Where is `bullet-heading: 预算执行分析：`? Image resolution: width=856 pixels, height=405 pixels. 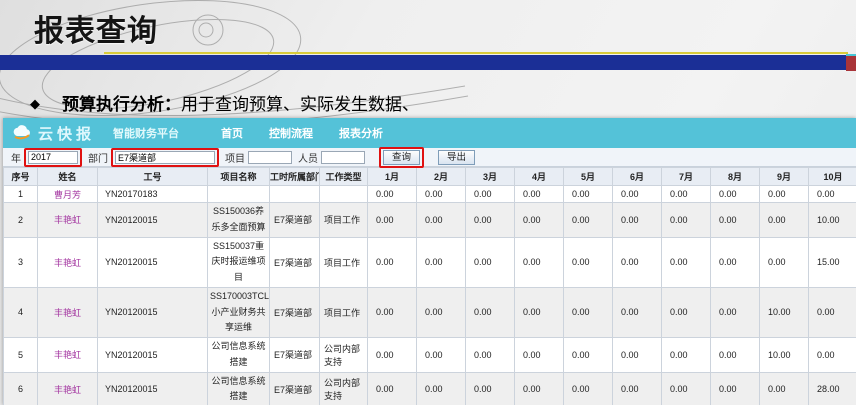 bullet-heading: 预算执行分析： is located at coordinates (121, 104).